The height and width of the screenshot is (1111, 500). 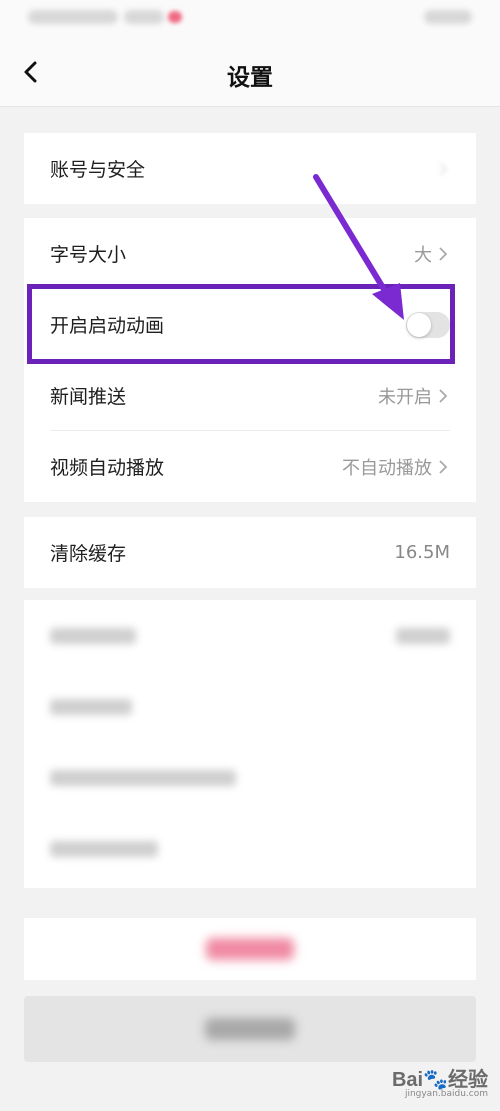 What do you see at coordinates (419, 324) in the screenshot?
I see `toggle-knob` at bounding box center [419, 324].